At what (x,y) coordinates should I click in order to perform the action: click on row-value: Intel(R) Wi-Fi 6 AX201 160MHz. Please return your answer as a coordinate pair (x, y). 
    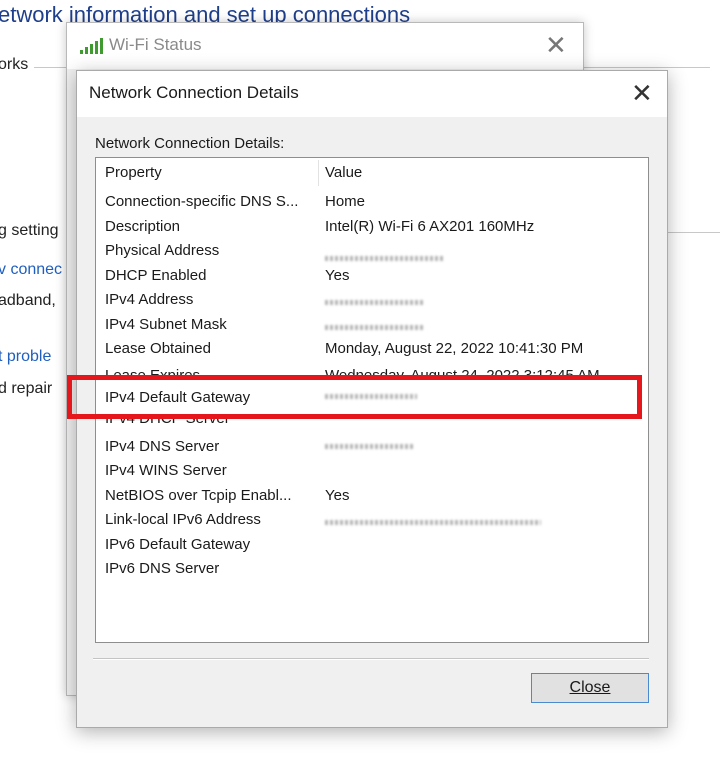
    Looking at the image, I should click on (430, 226).